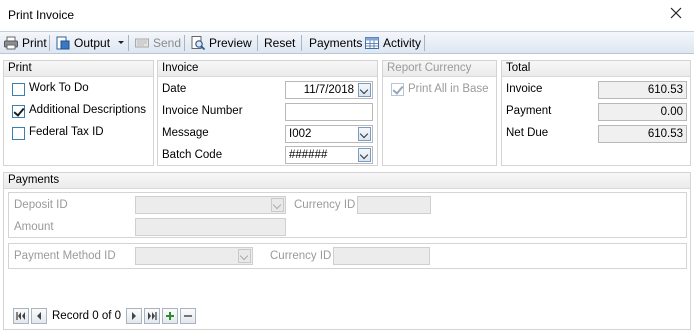 The image size is (694, 333). I want to click on output-icon, so click(63, 43).